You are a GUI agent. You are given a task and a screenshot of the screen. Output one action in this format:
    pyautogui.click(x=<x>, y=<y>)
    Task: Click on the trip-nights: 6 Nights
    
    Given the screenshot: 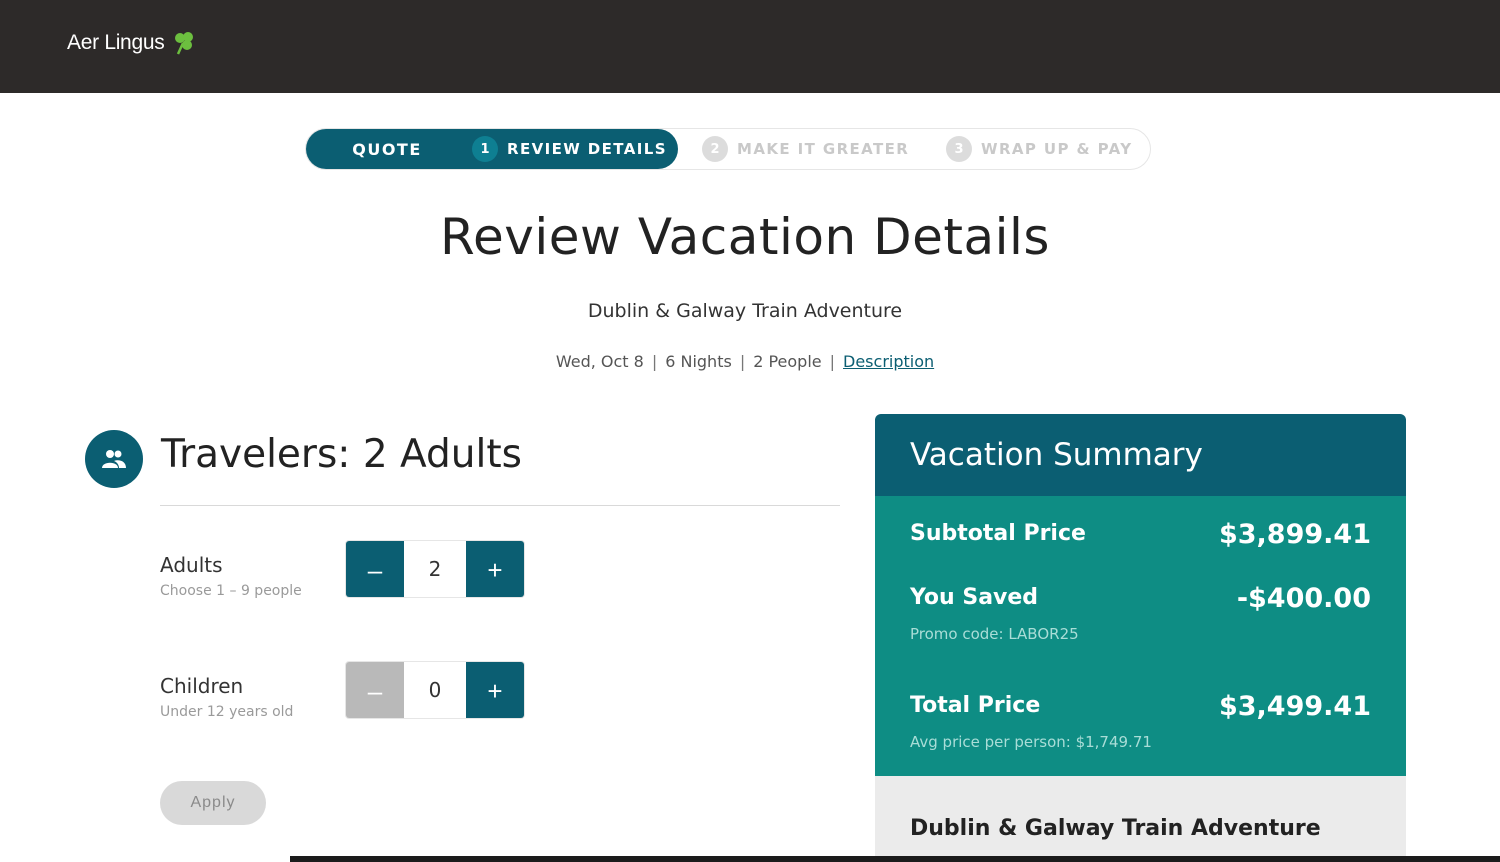 What is the action you would take?
    pyautogui.click(x=698, y=361)
    